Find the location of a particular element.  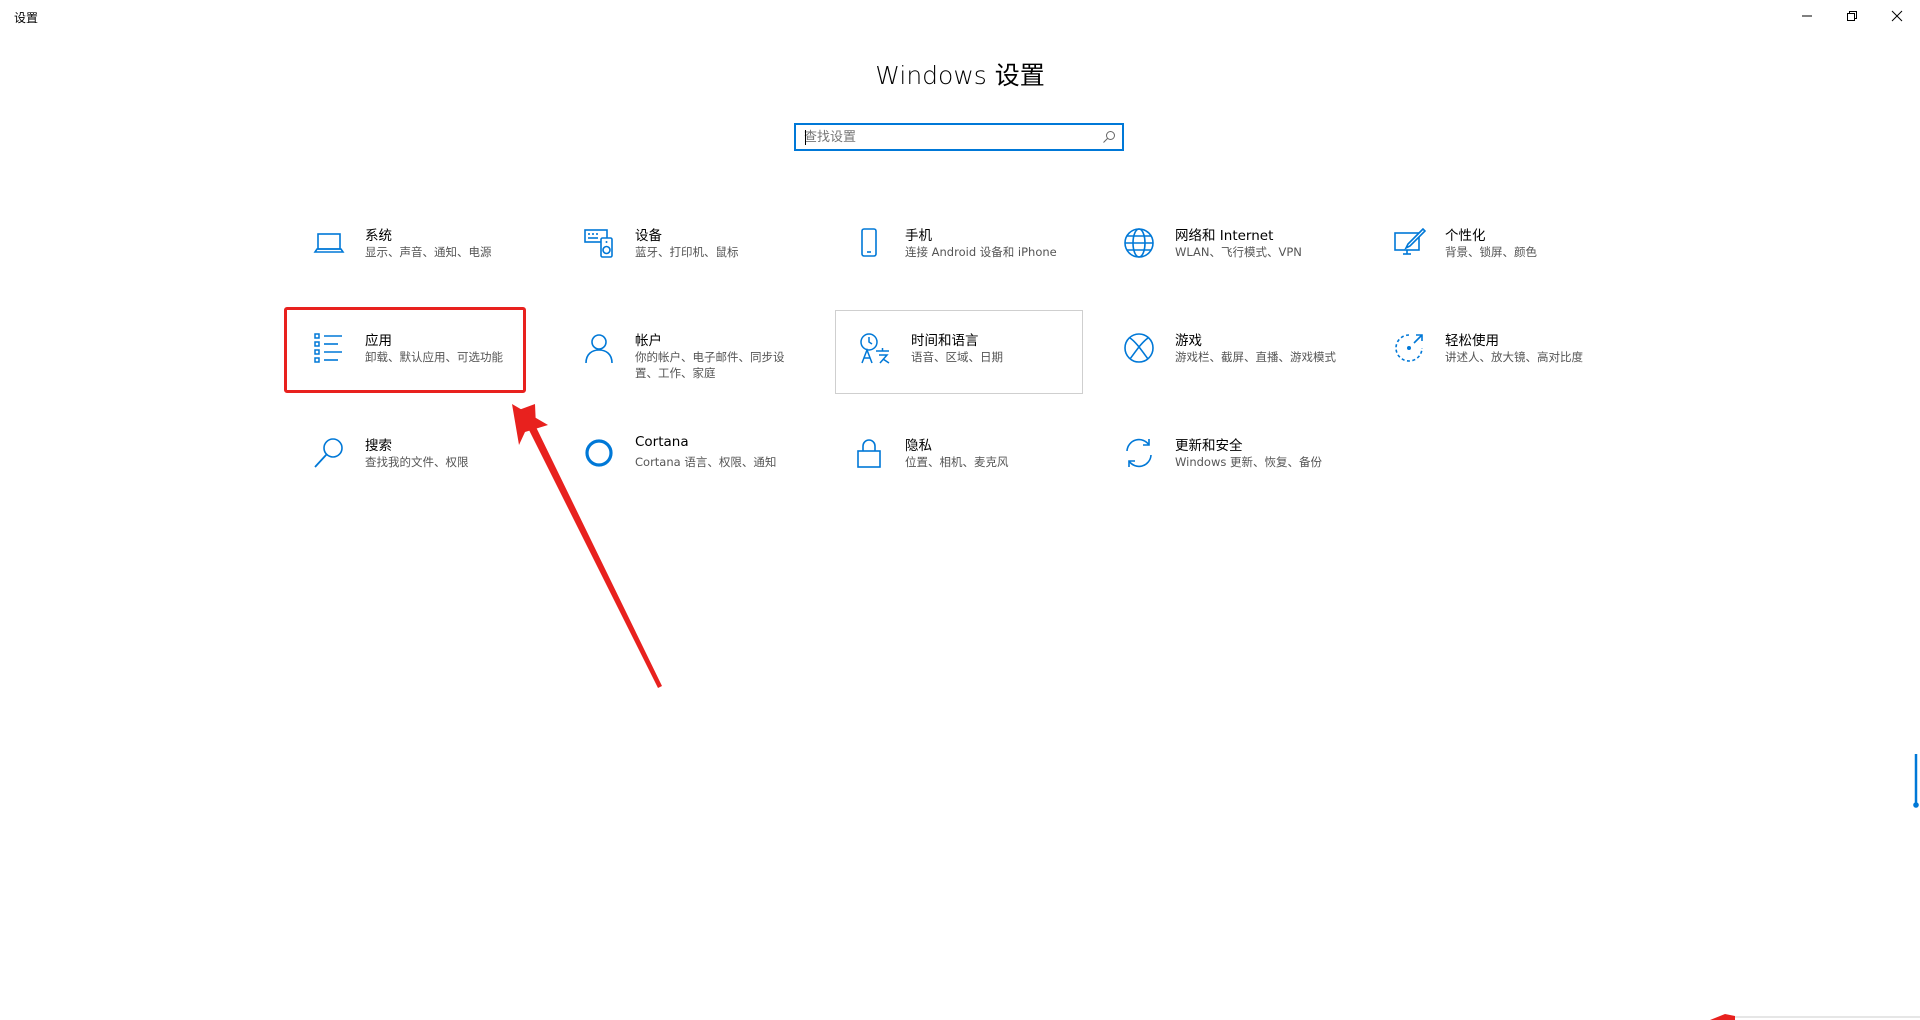

search-input is located at coordinates (944, 137).